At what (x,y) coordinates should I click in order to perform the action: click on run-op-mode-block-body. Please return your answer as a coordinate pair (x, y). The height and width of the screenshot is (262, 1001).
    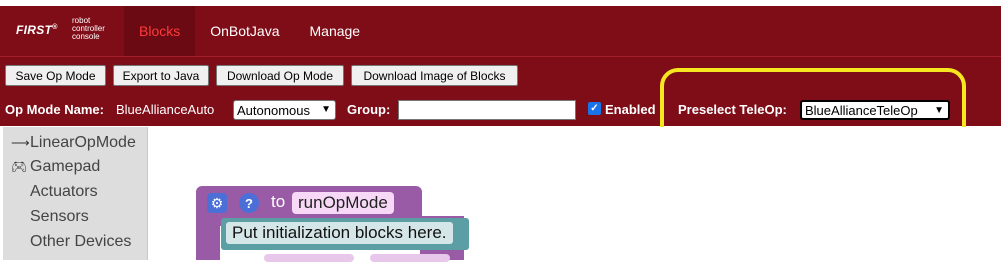
    Looking at the image, I should click on (208, 238).